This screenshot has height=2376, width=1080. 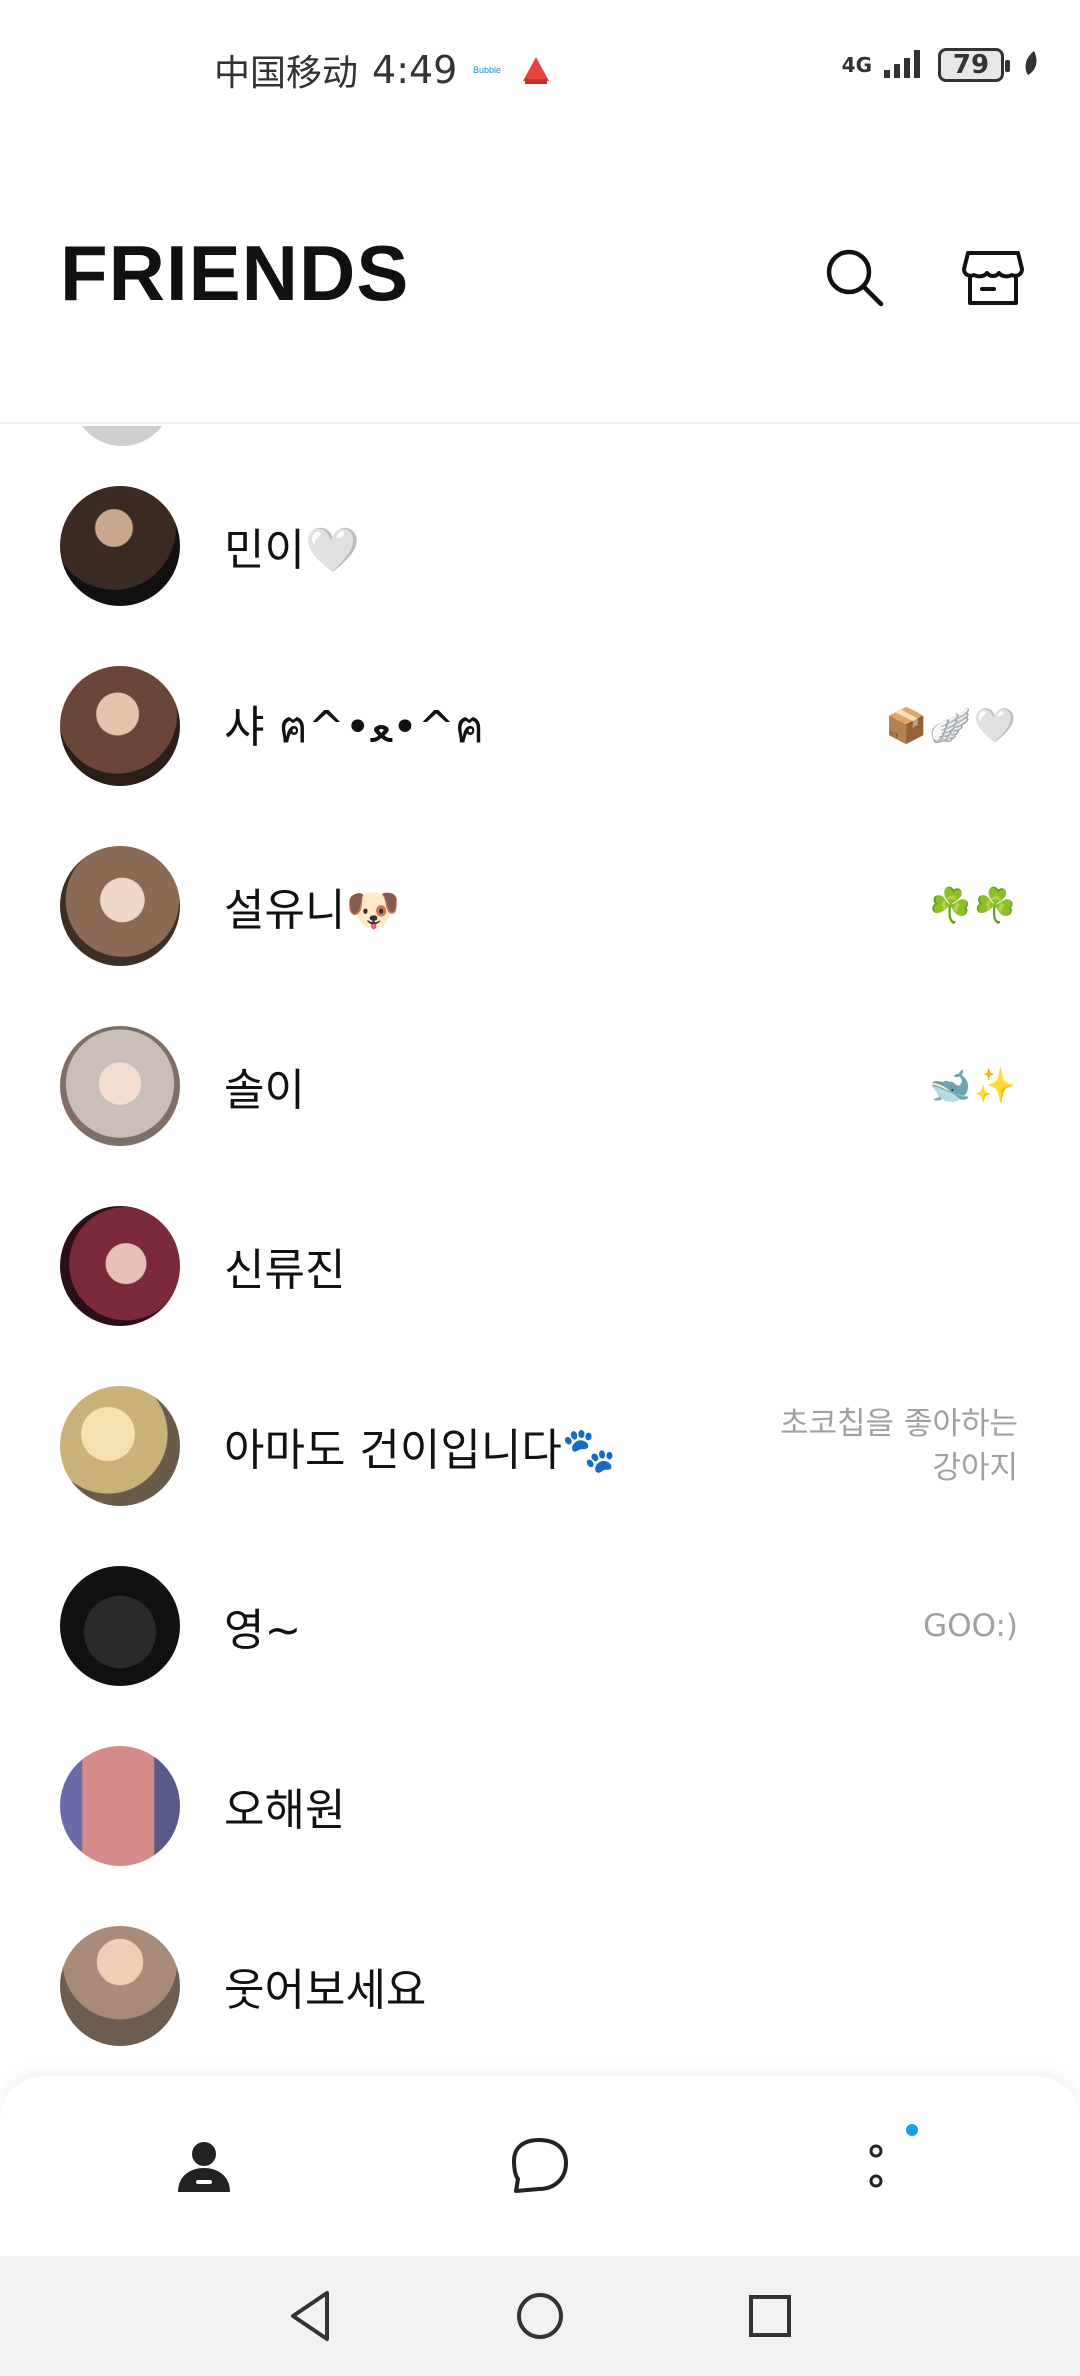 I want to click on more-dots-icon, so click(x=876, y=2166).